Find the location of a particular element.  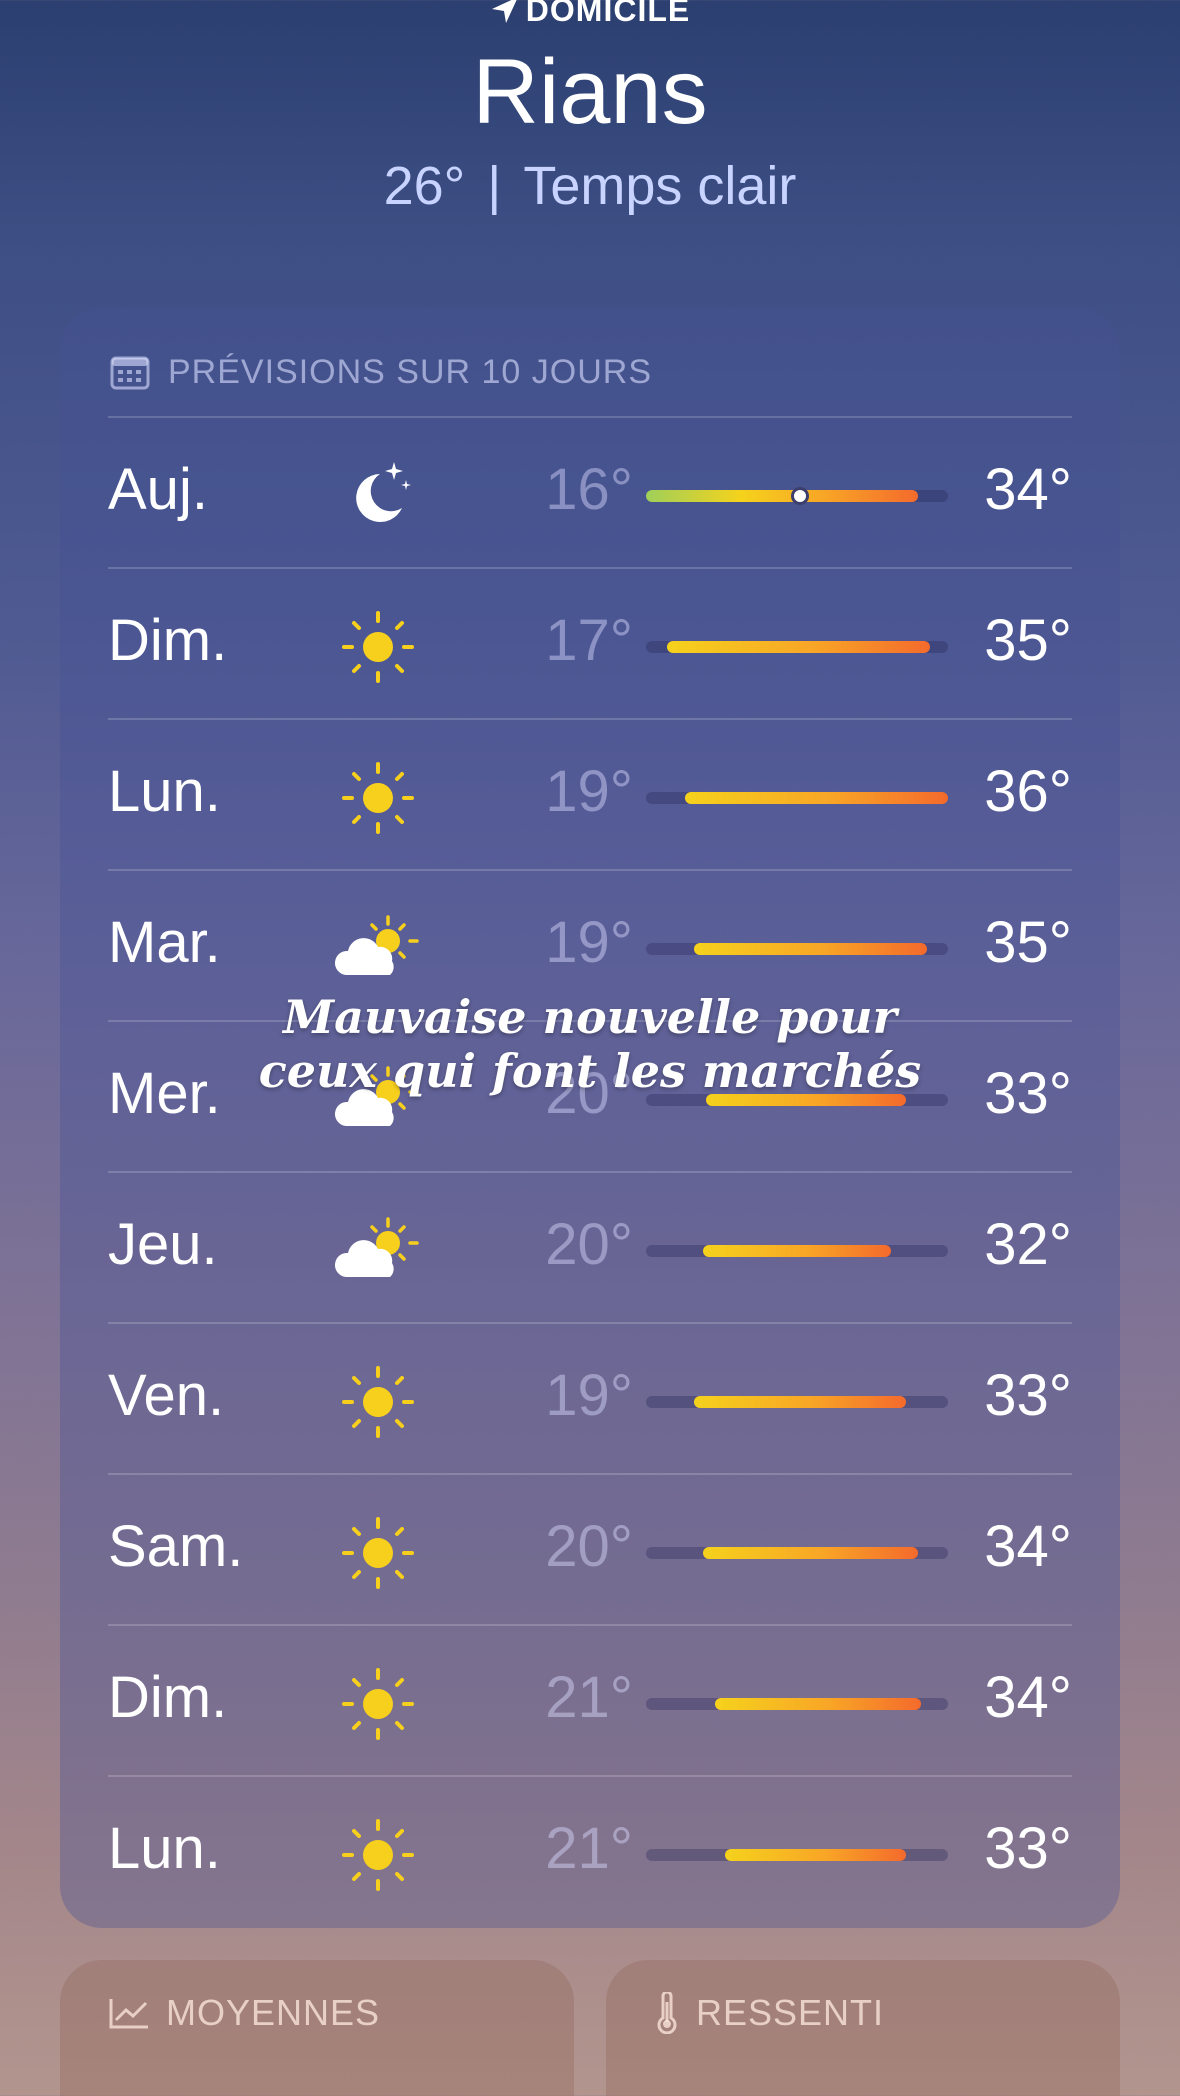

forecast-row: Ven. 19° 33° is located at coordinates (590, 1399).